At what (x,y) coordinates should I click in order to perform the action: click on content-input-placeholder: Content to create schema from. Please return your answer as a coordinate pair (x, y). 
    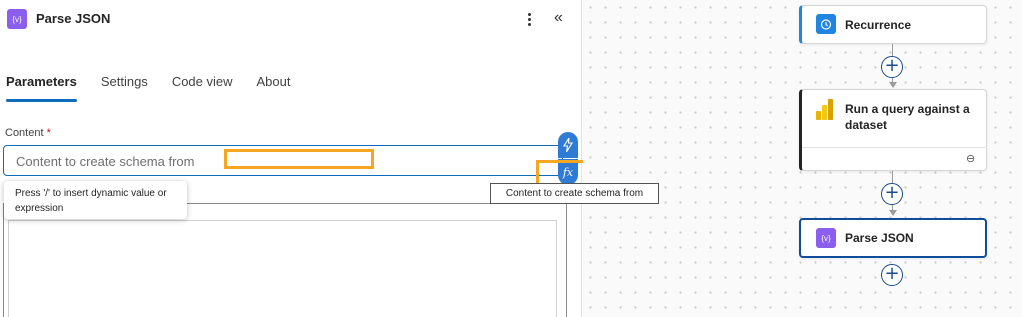
    Looking at the image, I should click on (105, 161).